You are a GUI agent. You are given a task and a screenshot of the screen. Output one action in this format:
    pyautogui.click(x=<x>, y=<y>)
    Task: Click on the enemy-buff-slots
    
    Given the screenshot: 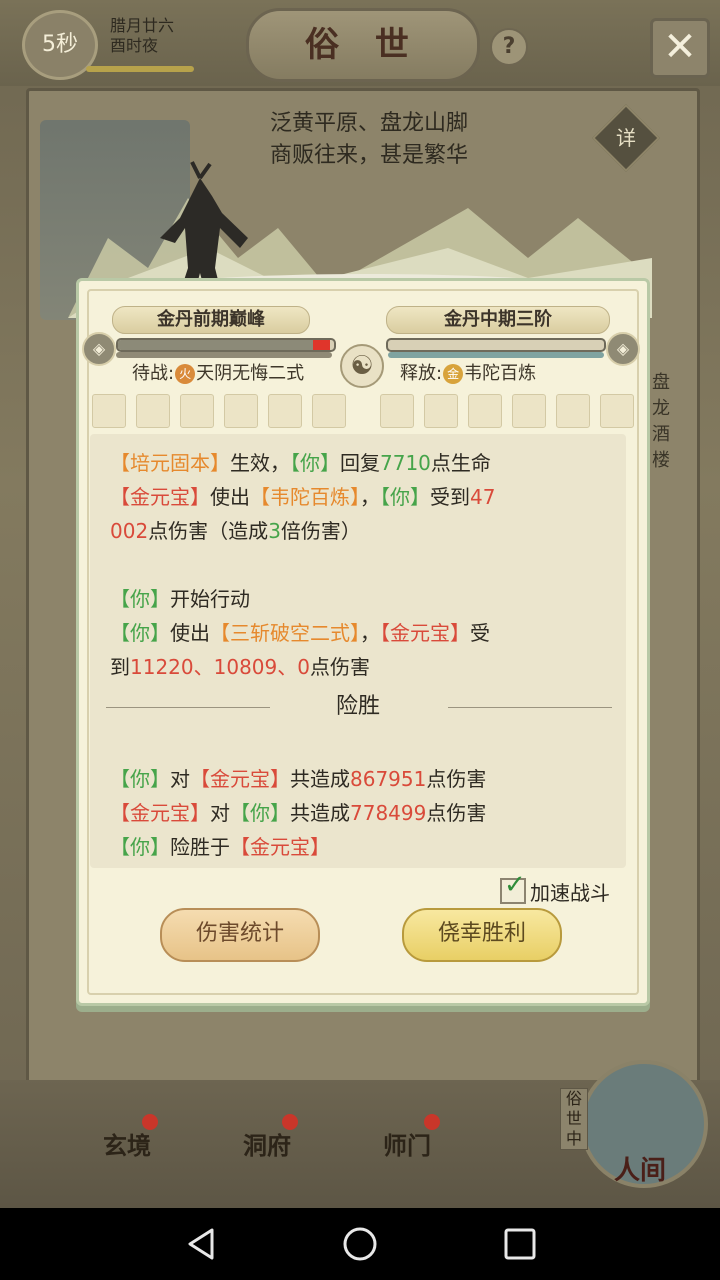 What is the action you would take?
    pyautogui.click(x=512, y=411)
    